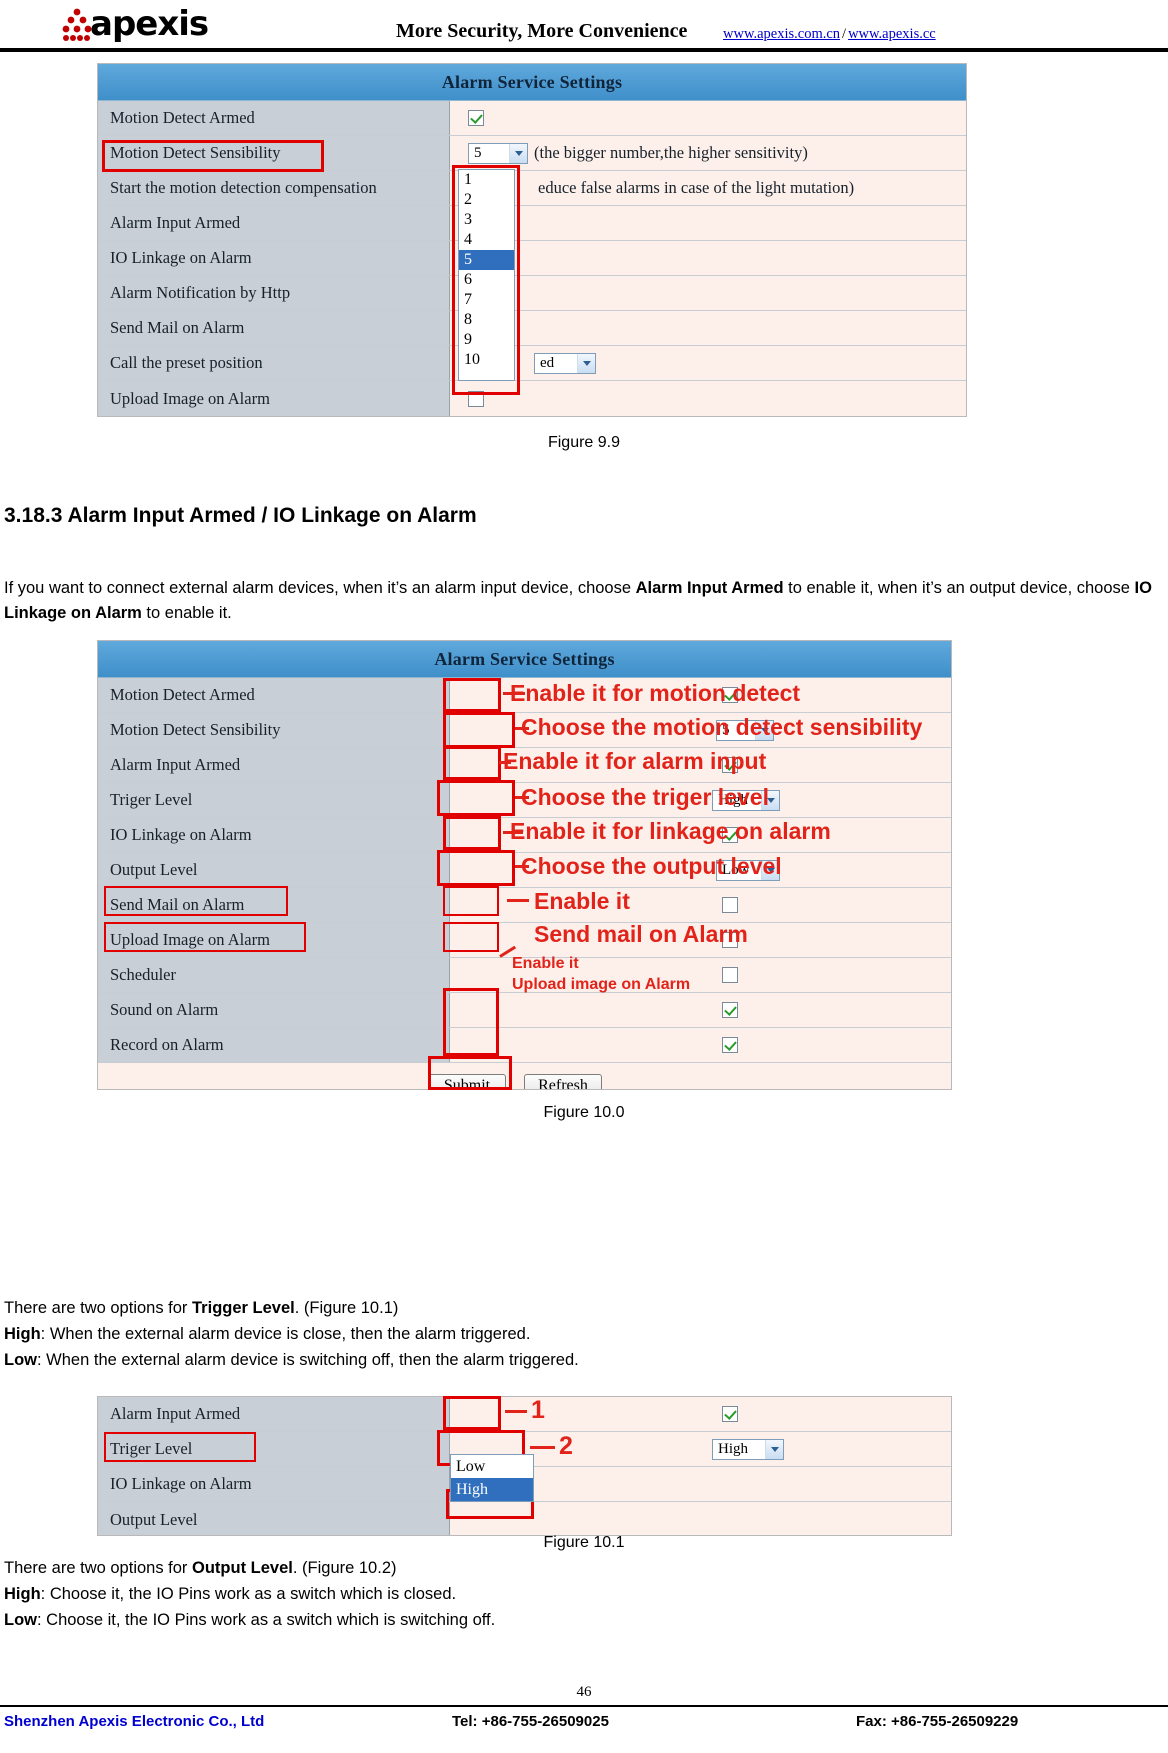 The height and width of the screenshot is (1753, 1168). Describe the element at coordinates (730, 1414) in the screenshot. I see `alarm-input-armed-checkbox` at that location.